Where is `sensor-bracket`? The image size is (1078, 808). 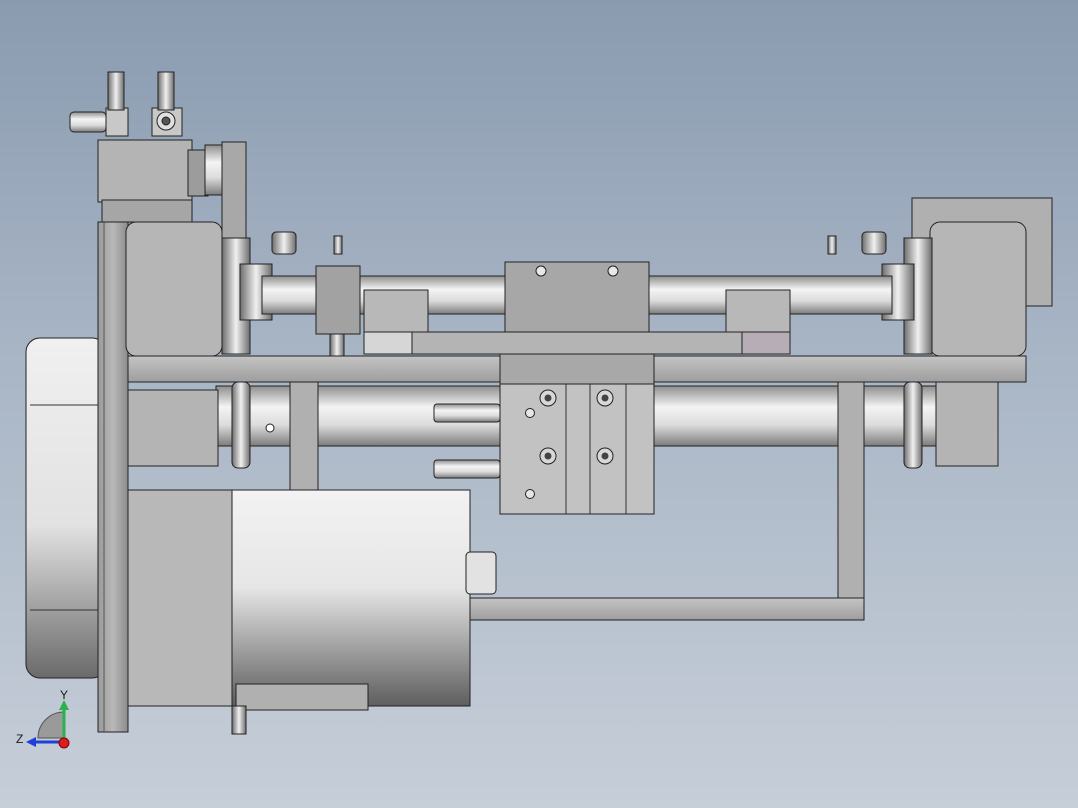
sensor-bracket is located at coordinates (338, 311).